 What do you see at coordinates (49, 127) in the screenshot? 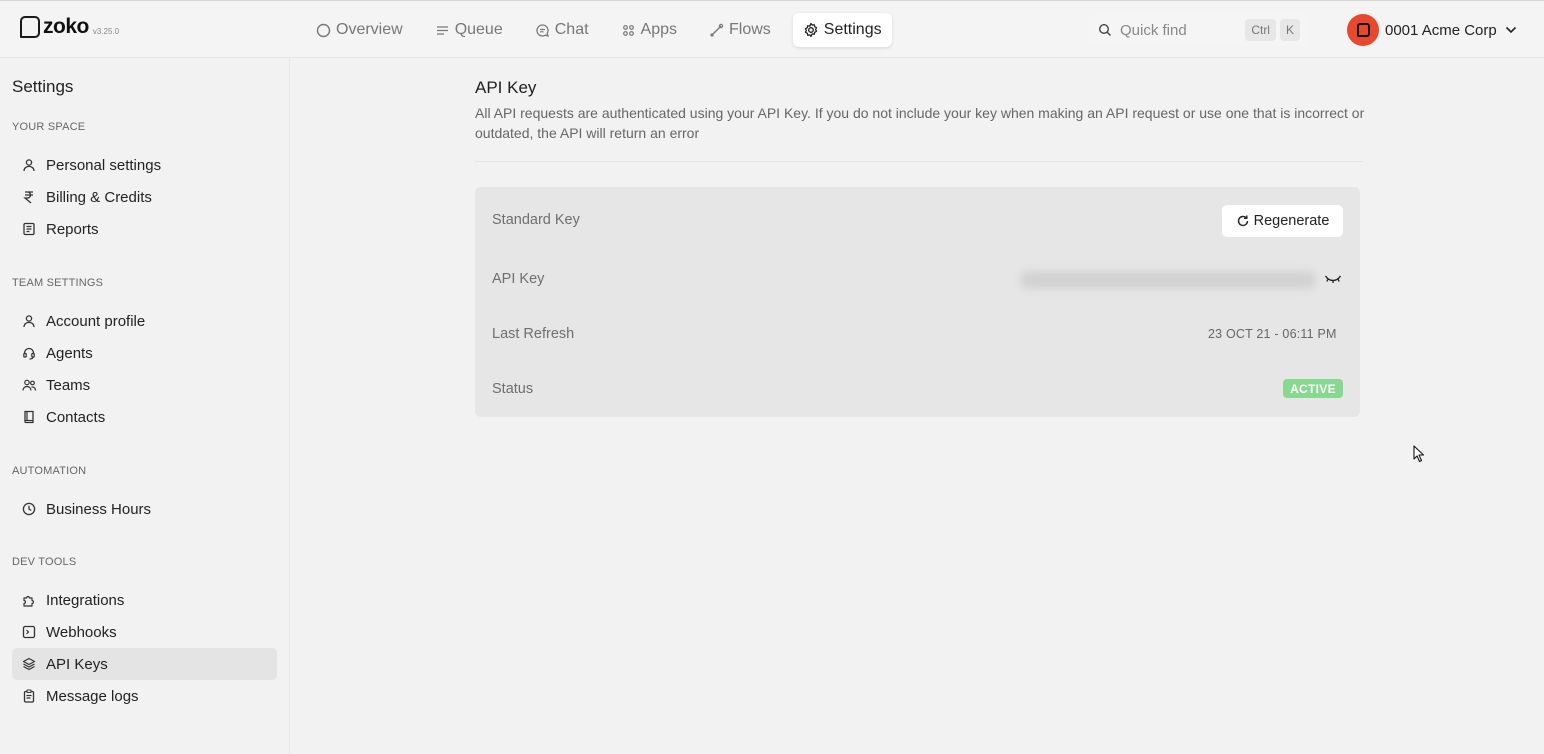
I see `section-your-space: YOUR SPACE` at bounding box center [49, 127].